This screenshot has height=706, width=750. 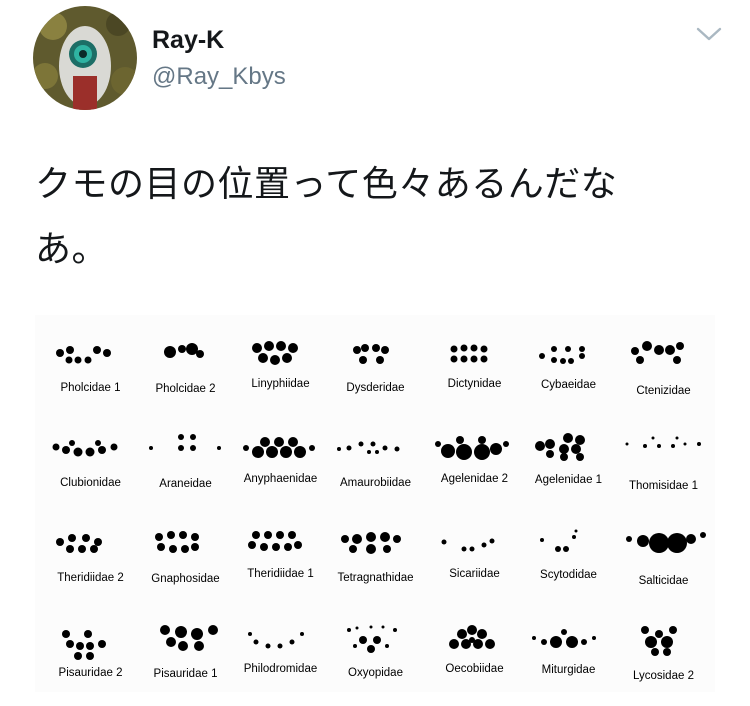 What do you see at coordinates (709, 34) in the screenshot?
I see `chevron-down-icon` at bounding box center [709, 34].